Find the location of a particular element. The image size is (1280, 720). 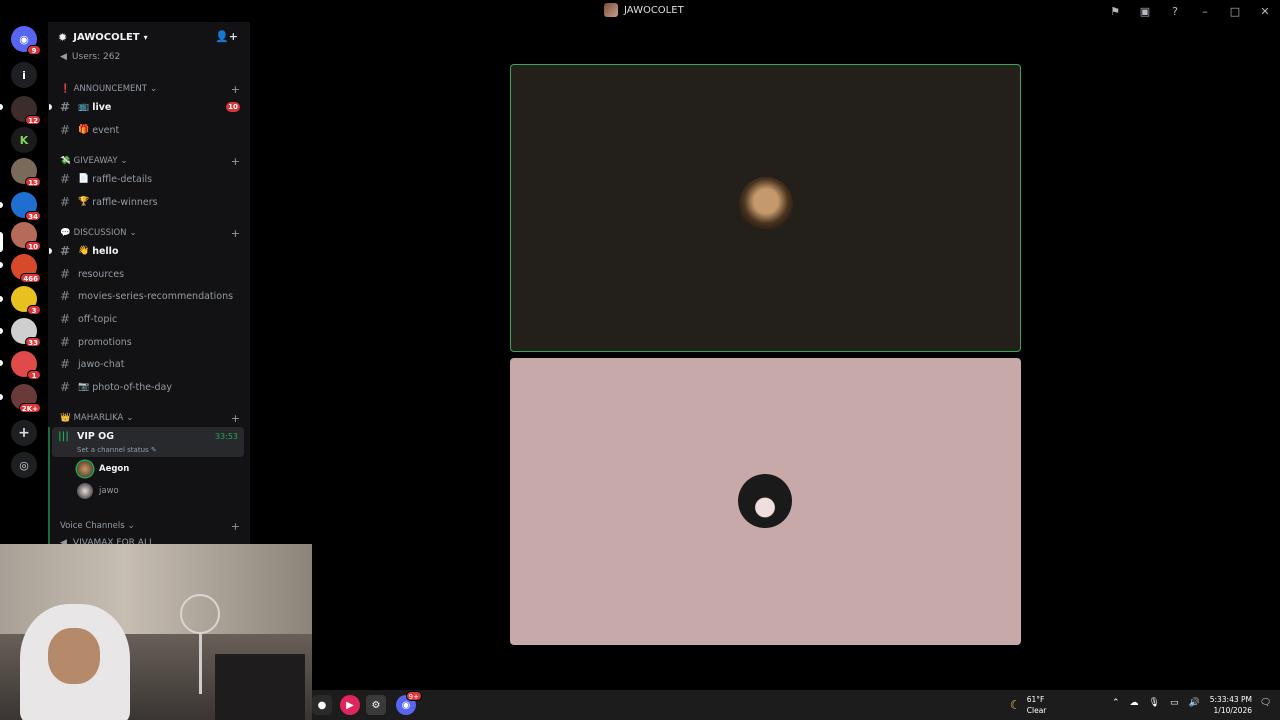

server-icon-3: K is located at coordinates (24, 140).